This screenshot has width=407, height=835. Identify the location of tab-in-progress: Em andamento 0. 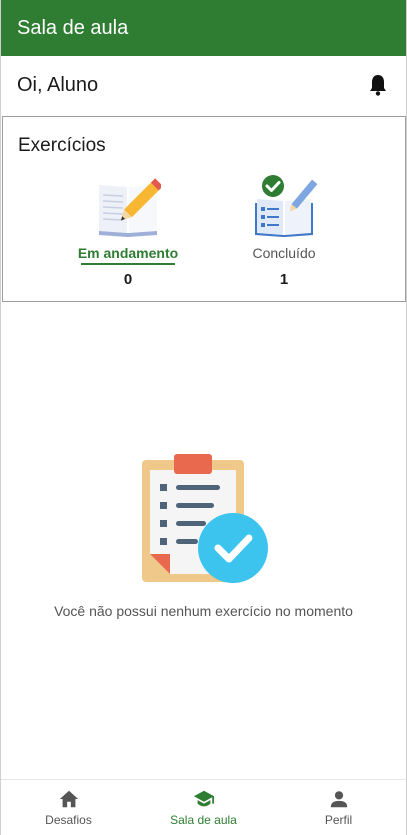
(128, 230).